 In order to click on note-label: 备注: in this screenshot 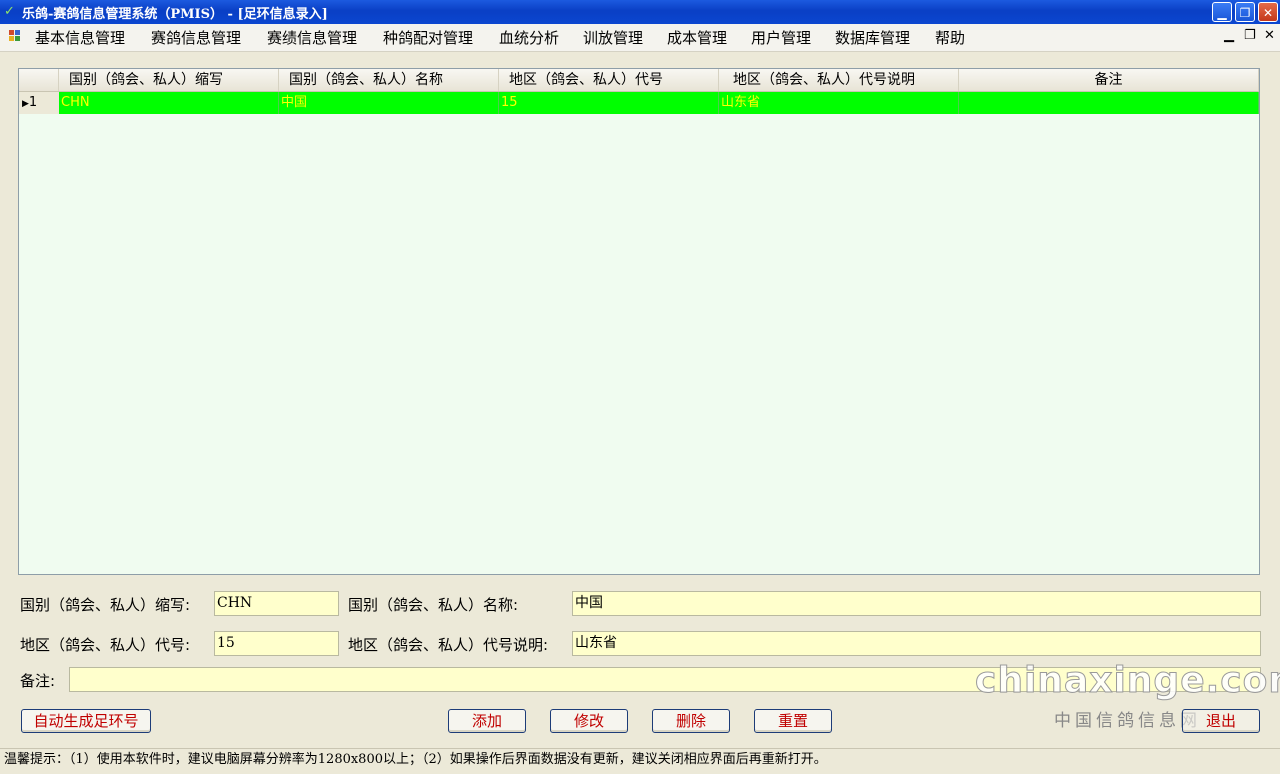, I will do `click(38, 681)`.